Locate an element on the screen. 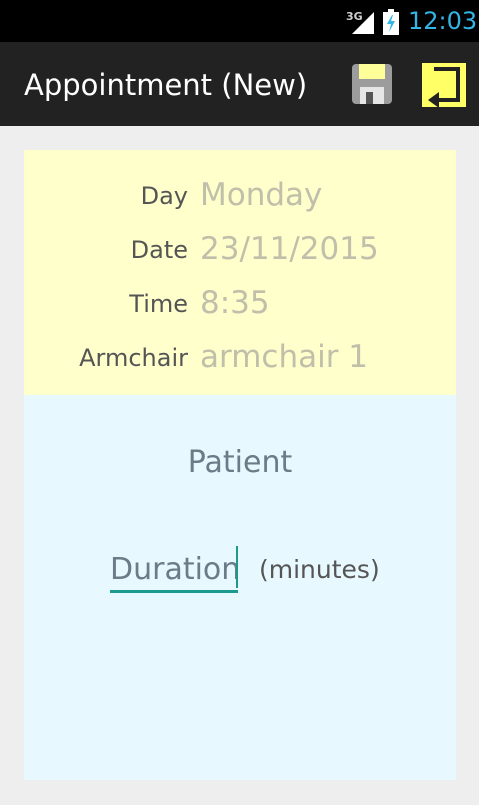 The height and width of the screenshot is (805, 479). page-title: Appointment (New) is located at coordinates (166, 85).